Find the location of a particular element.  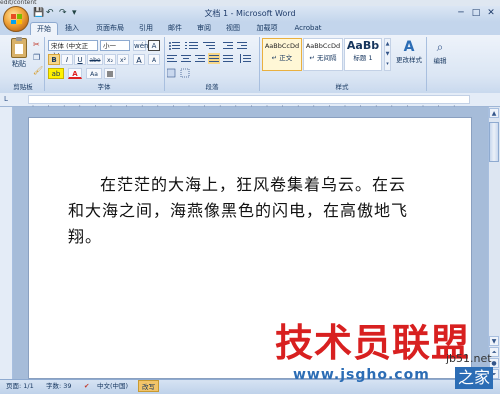

vertical-ruler is located at coordinates (6, 243).